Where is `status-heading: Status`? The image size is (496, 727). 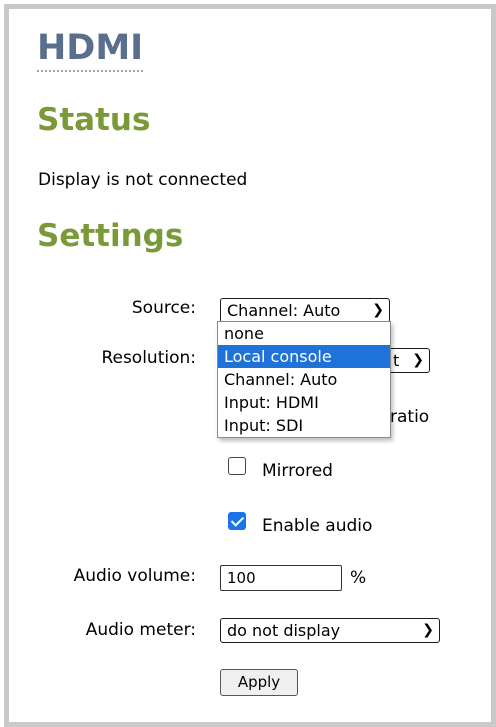 status-heading: Status is located at coordinates (94, 120).